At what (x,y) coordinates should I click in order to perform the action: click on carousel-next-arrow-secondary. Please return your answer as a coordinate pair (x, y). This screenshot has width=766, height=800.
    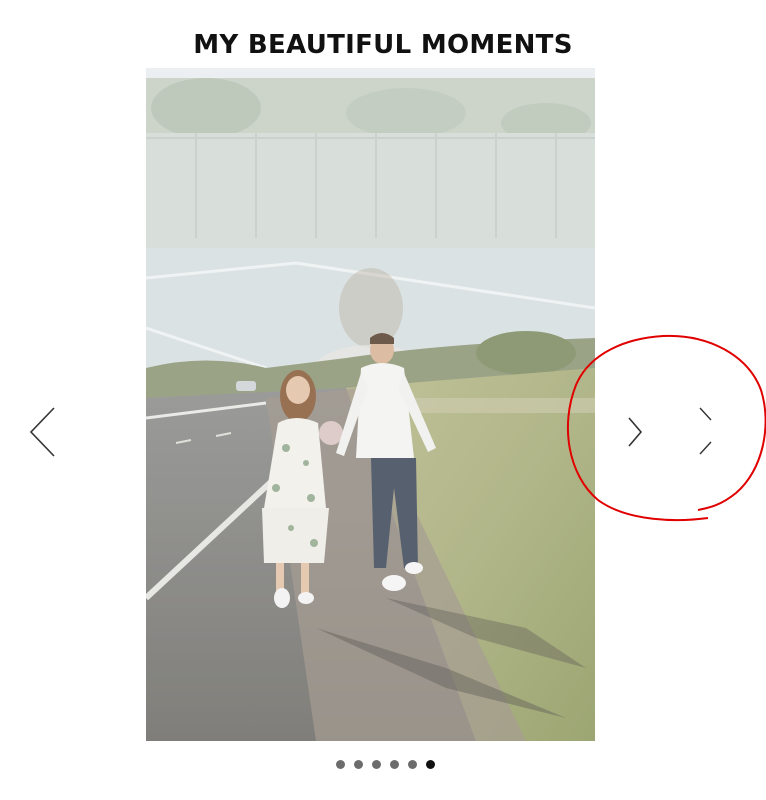
    Looking at the image, I should click on (705, 431).